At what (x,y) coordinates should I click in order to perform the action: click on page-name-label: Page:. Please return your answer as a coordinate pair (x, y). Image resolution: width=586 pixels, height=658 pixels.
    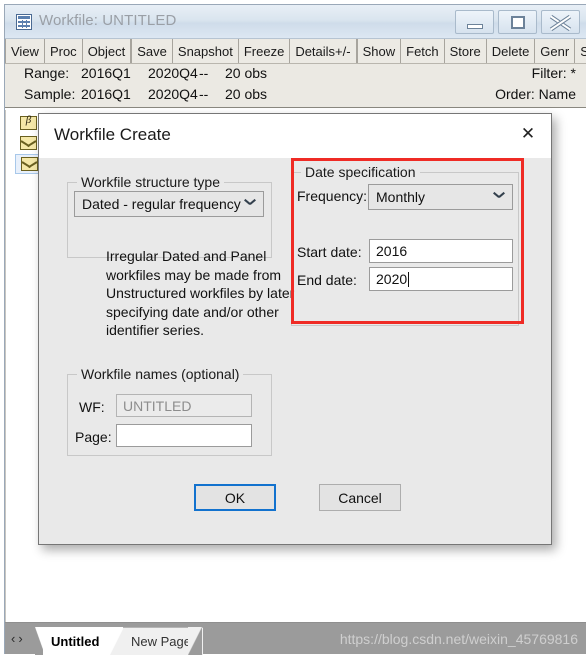
    Looking at the image, I should click on (93, 437).